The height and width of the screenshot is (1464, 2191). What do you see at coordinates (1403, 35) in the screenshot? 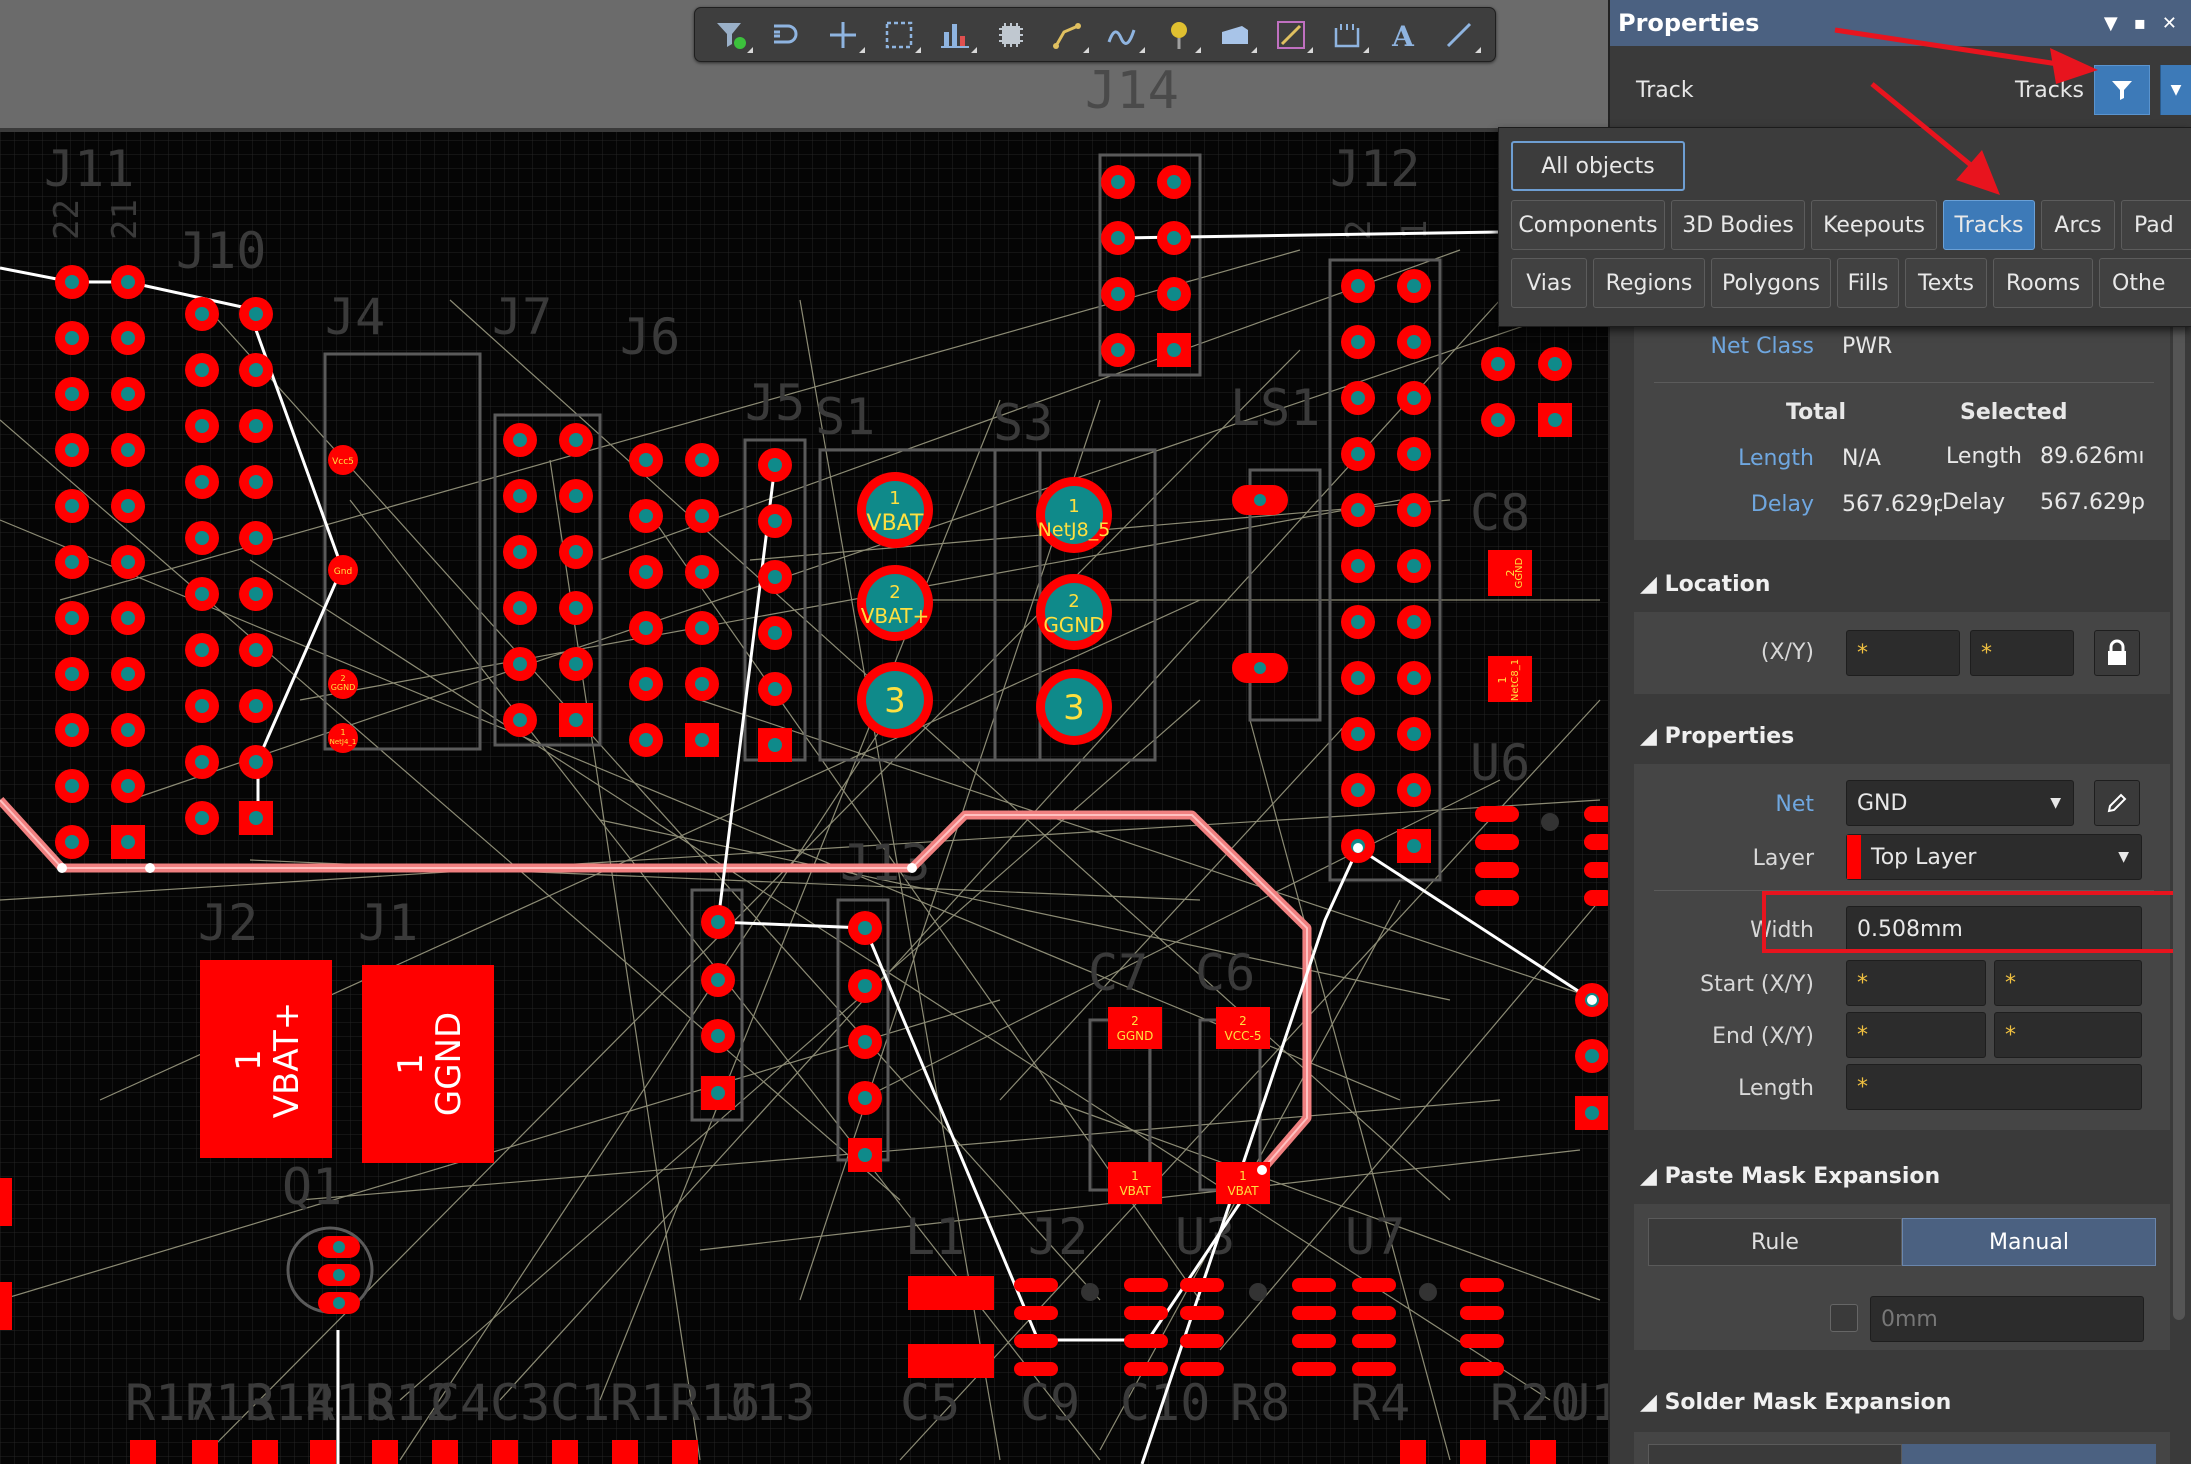
I see `text-icon: A` at bounding box center [1403, 35].